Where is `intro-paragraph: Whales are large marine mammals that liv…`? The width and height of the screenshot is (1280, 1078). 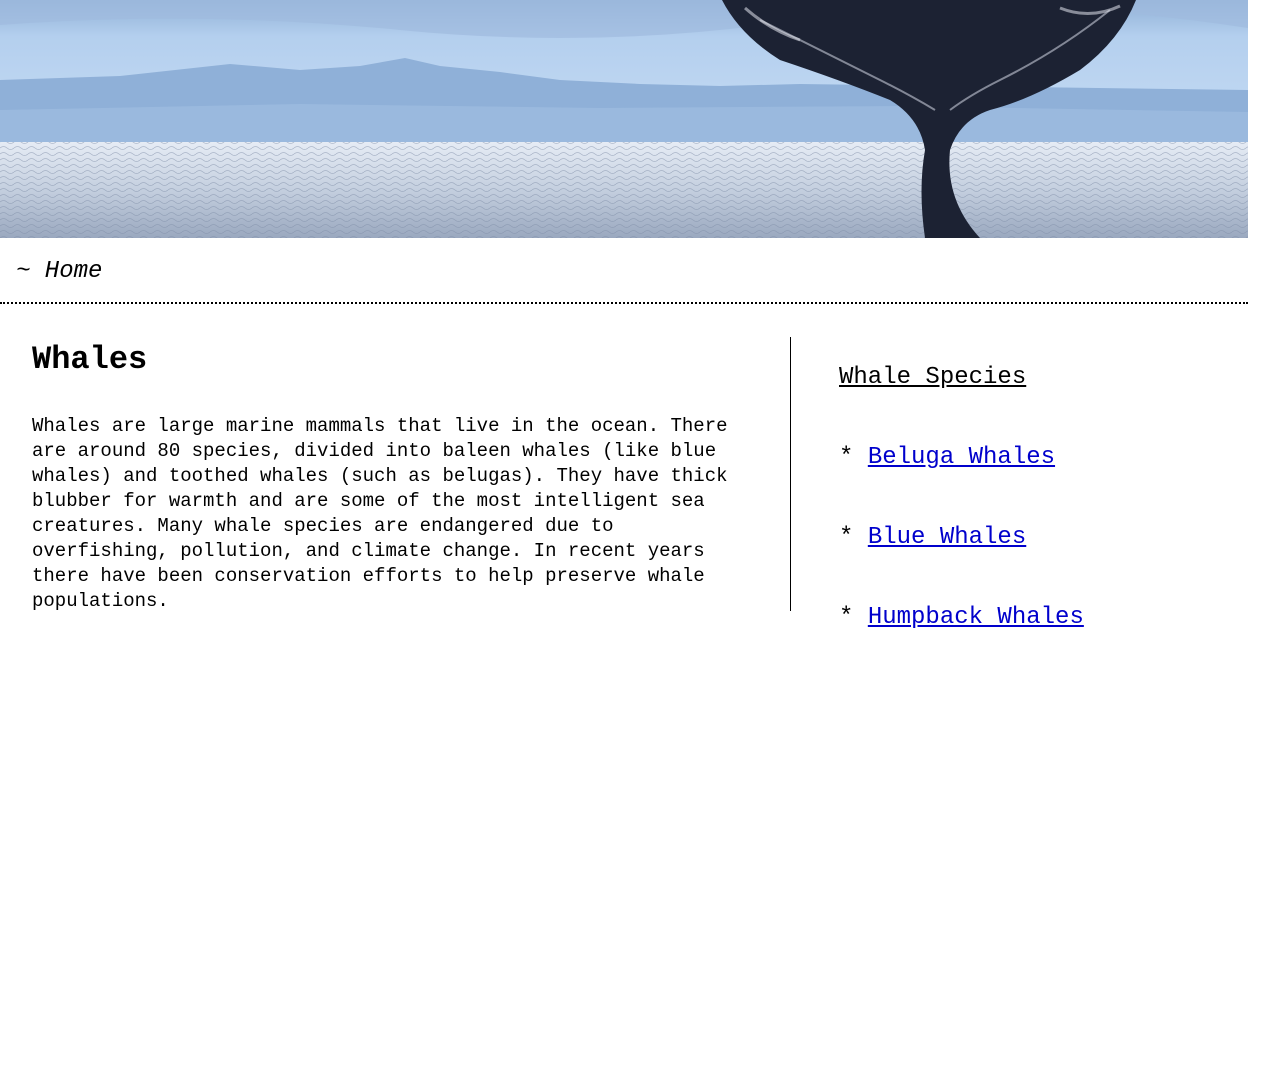 intro-paragraph: Whales are large marine mammals that liv… is located at coordinates (380, 513).